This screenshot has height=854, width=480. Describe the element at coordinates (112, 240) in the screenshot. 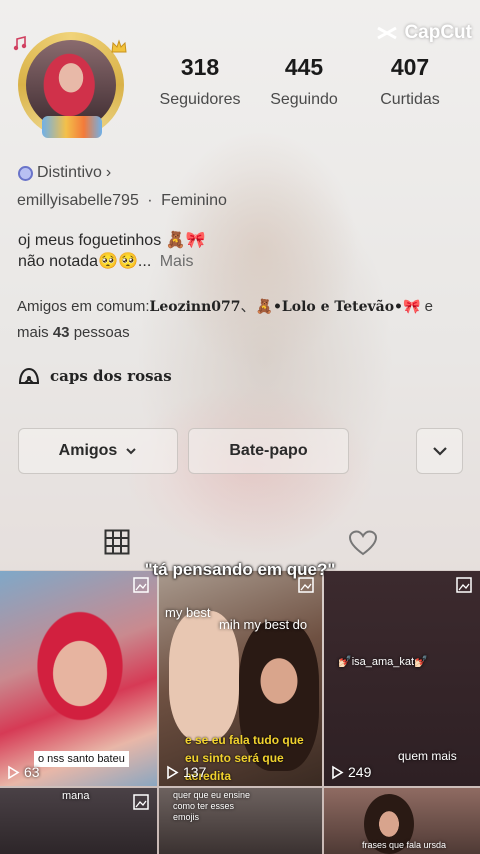

I see `bio-line-1: oj meus foguetinhos 🧸🎀` at that location.